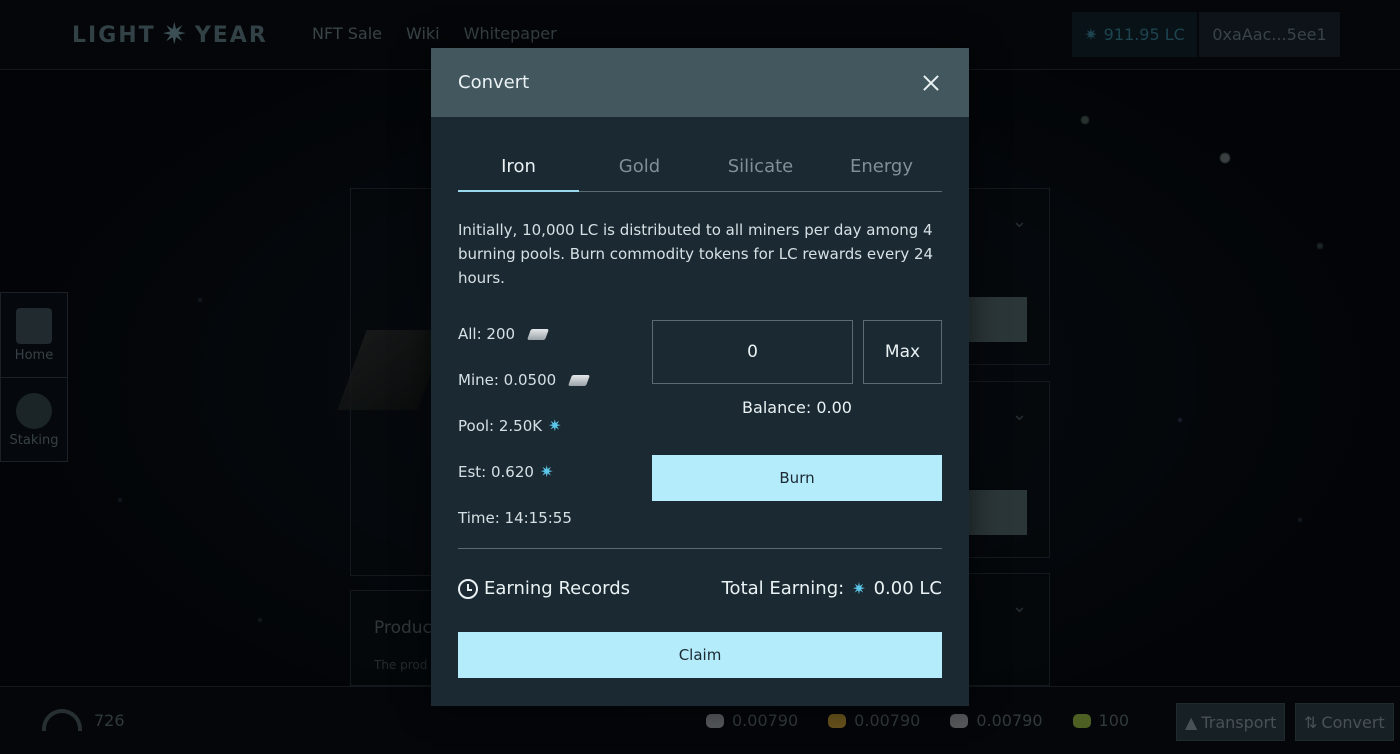 The height and width of the screenshot is (754, 1400). What do you see at coordinates (496, 472) in the screenshot?
I see `stat-est-text: Est: 0.620` at bounding box center [496, 472].